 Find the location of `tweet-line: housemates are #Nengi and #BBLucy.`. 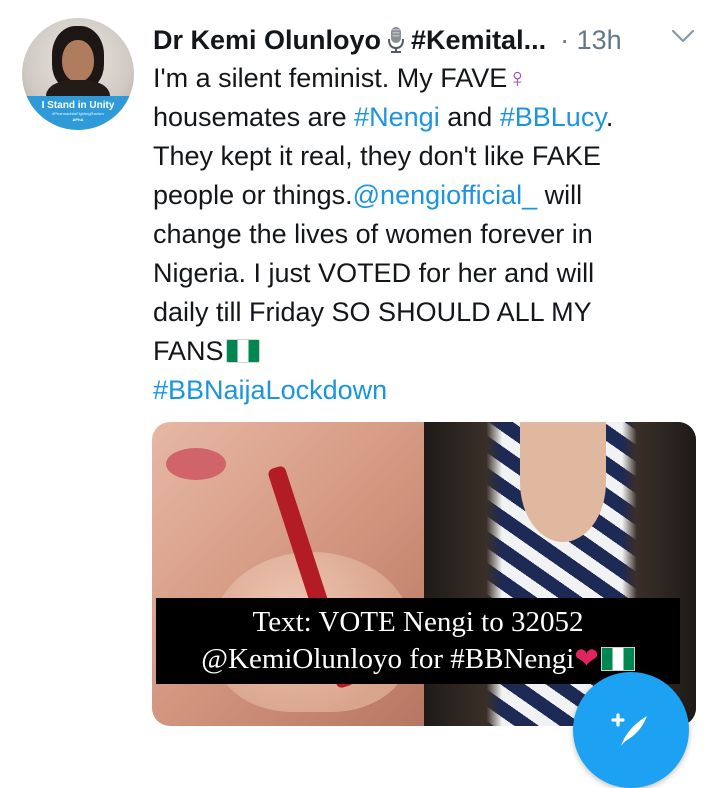

tweet-line: housemates are #Nengi and #BBLucy. is located at coordinates (425, 117).